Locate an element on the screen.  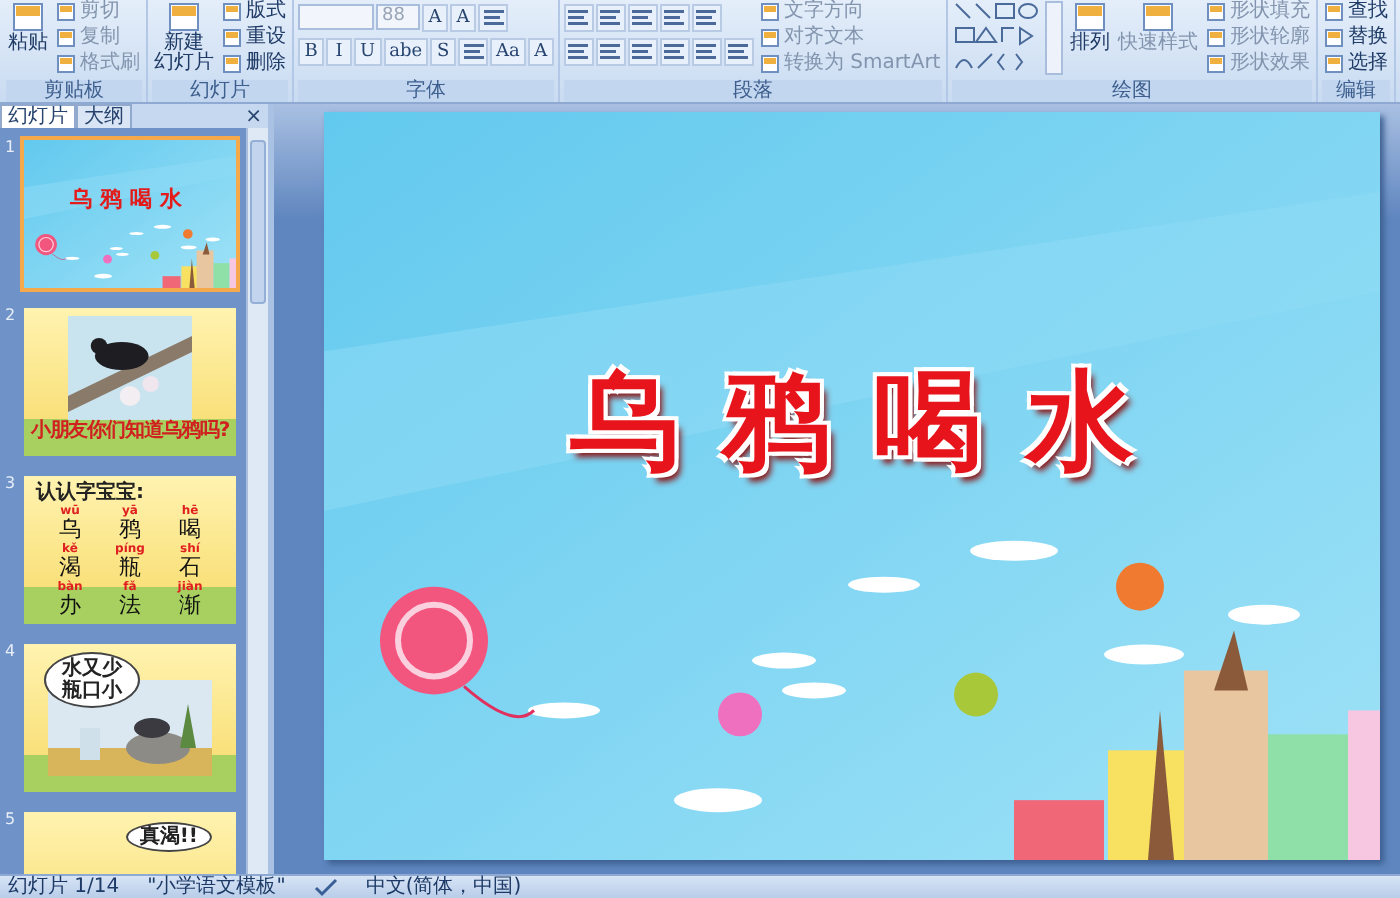
bubble-text: 水又少 is located at coordinates (92, 669).